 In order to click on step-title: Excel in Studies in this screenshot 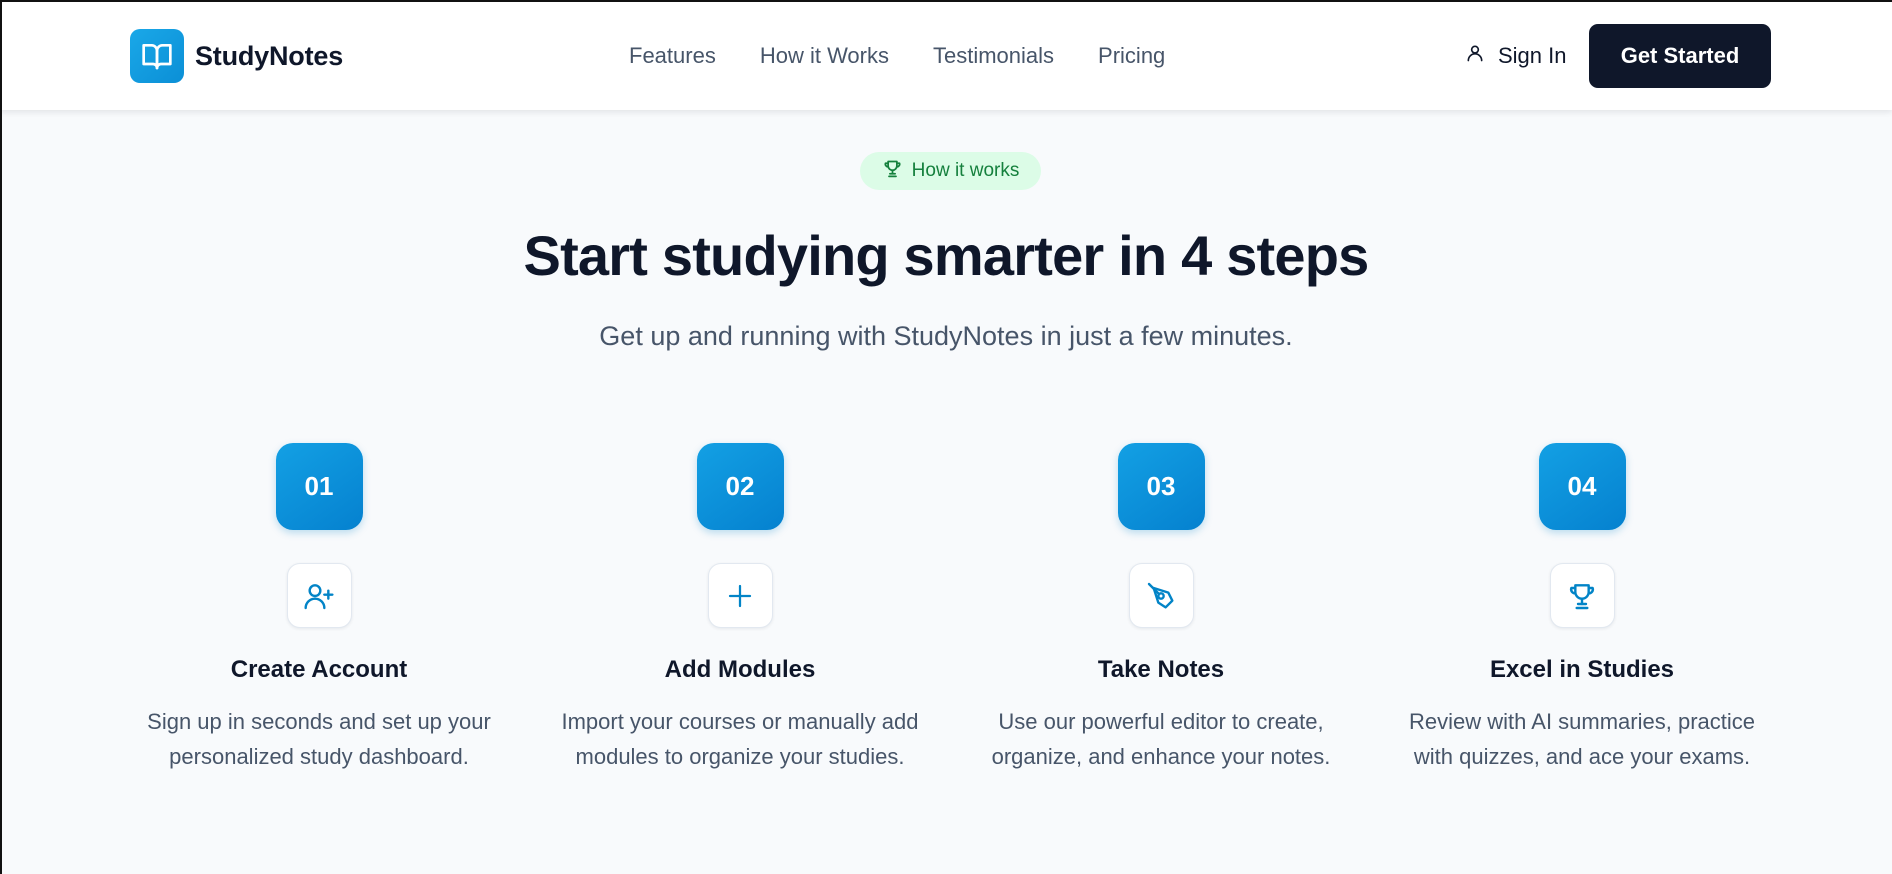, I will do `click(1582, 669)`.